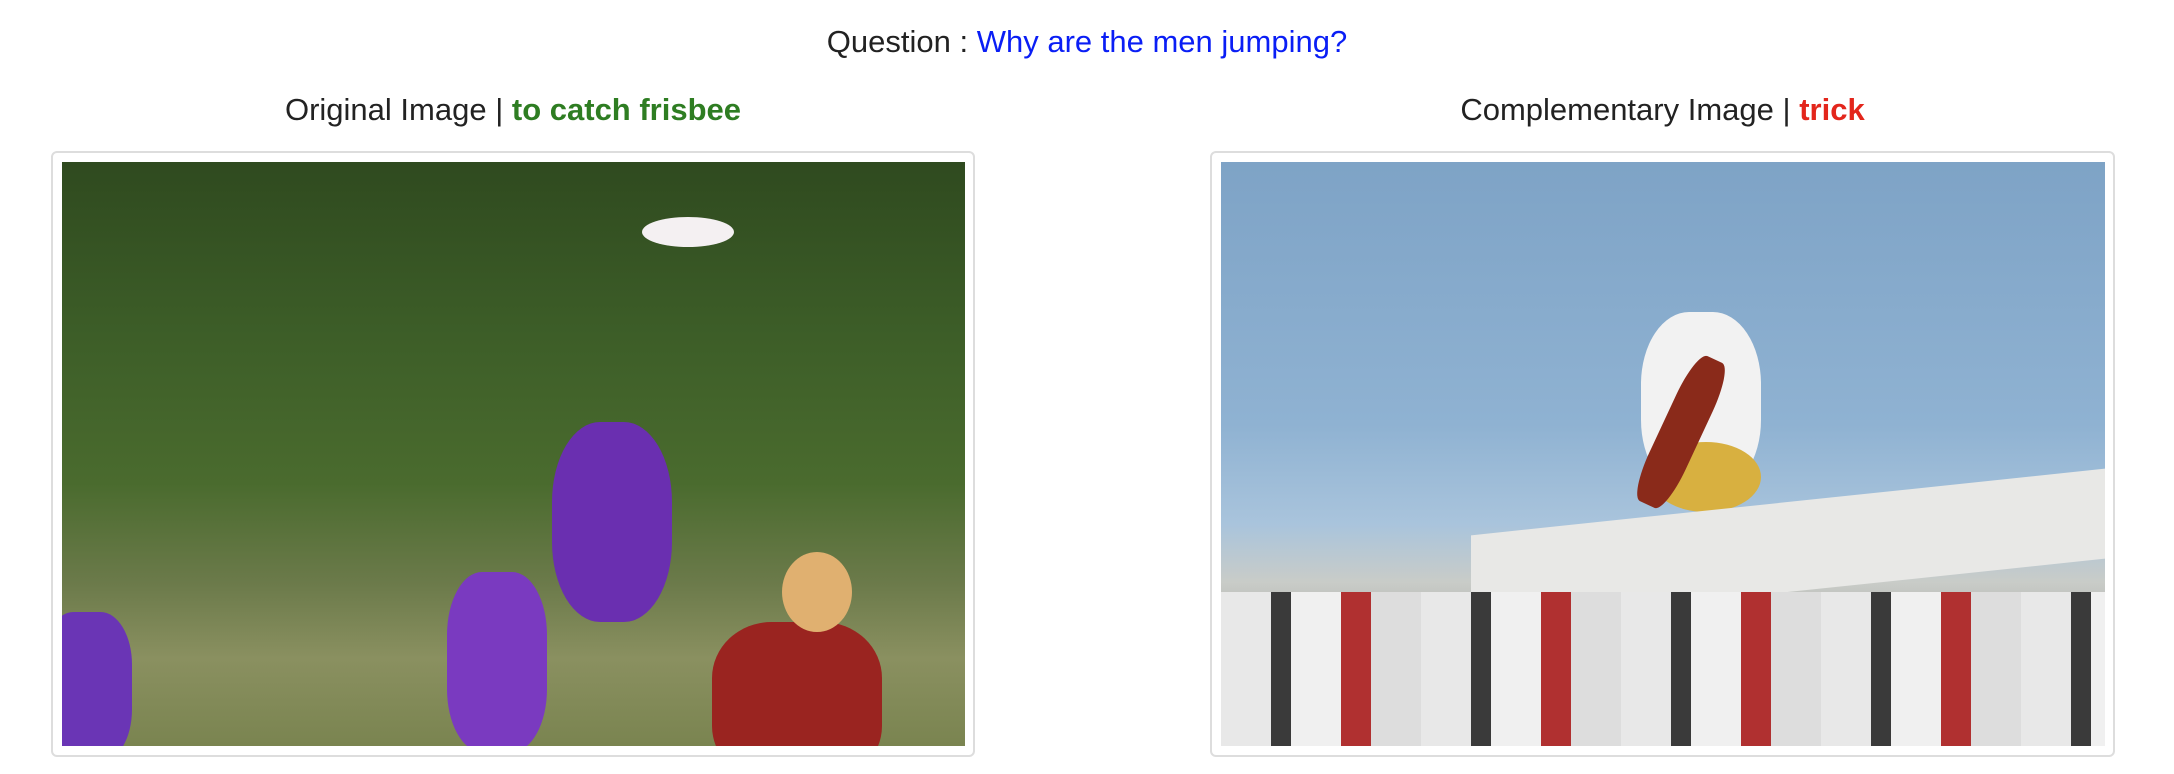 This screenshot has height=774, width=2174. I want to click on crowd, so click(1663, 669).